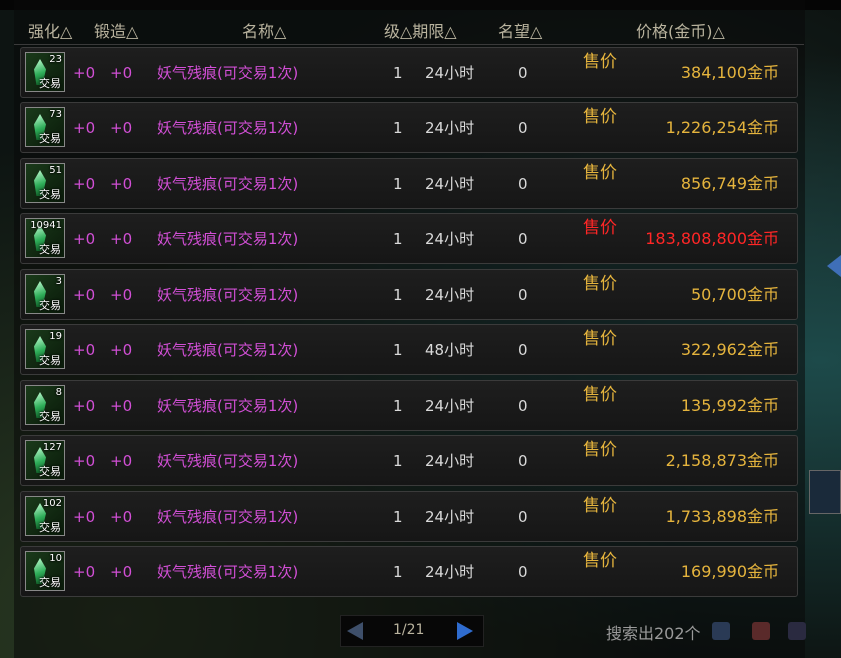 The image size is (841, 658). What do you see at coordinates (50, 32) in the screenshot?
I see `sort-enhance: 强化△` at bounding box center [50, 32].